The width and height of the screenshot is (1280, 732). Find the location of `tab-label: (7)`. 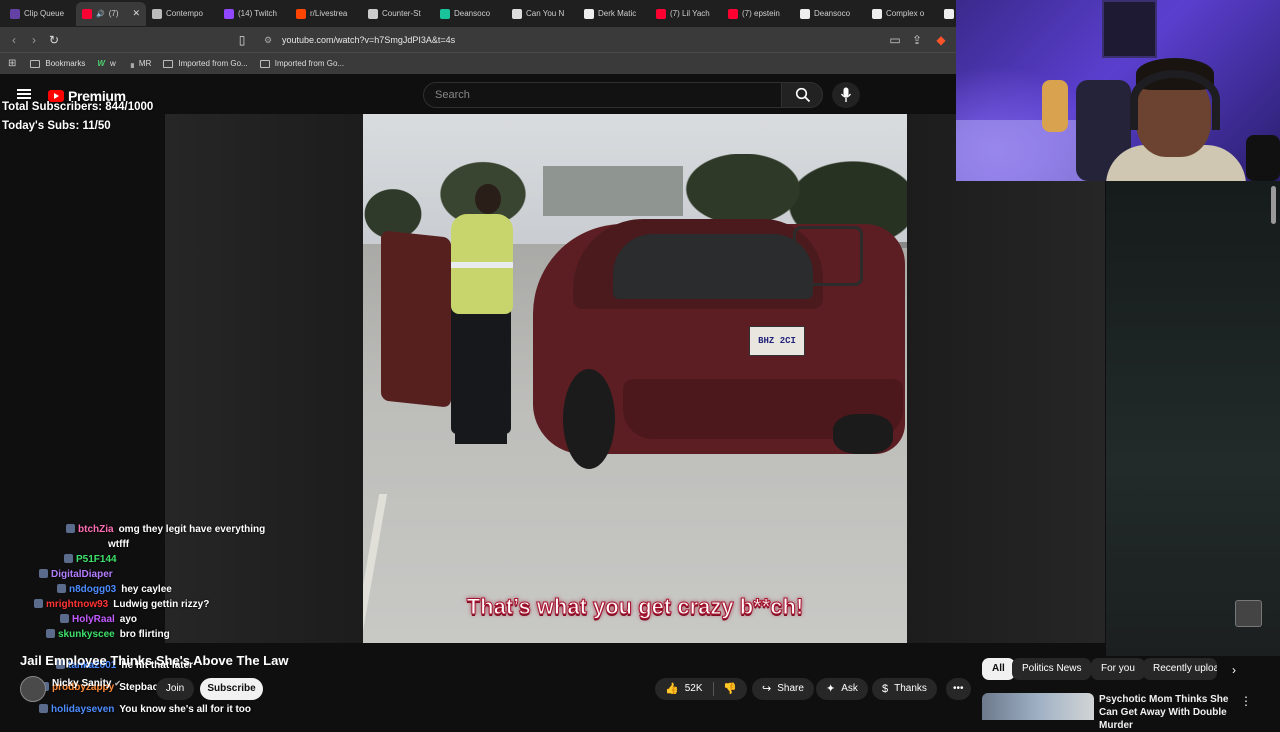

tab-label: (7) is located at coordinates (113, 13).